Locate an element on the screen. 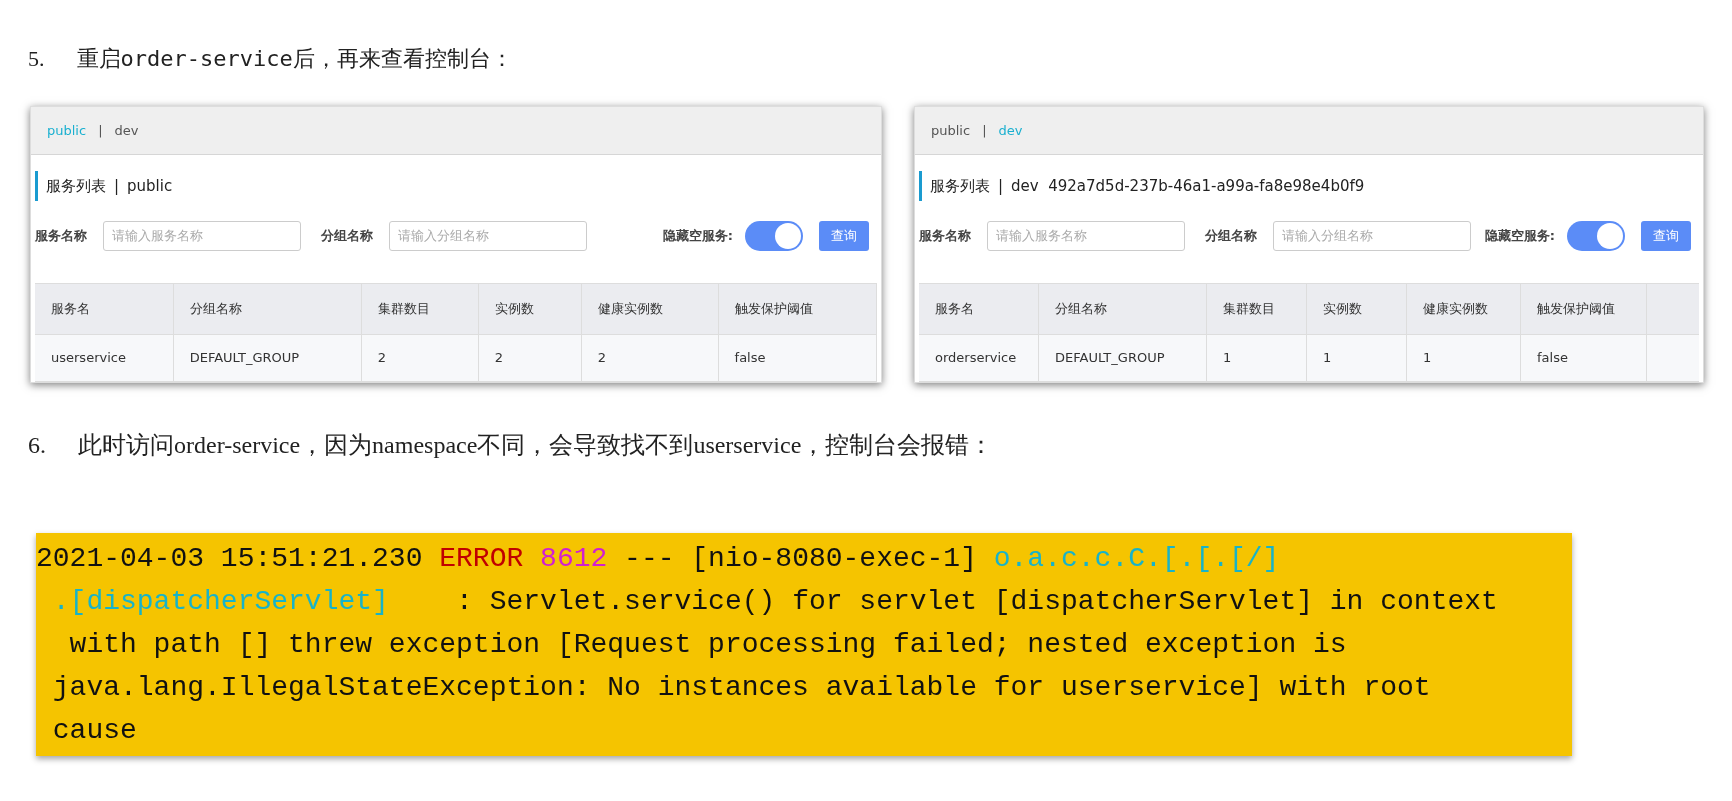  log-line: with path [] threw exception [Request processing failed; nested exception is is located at coordinates (708, 645).